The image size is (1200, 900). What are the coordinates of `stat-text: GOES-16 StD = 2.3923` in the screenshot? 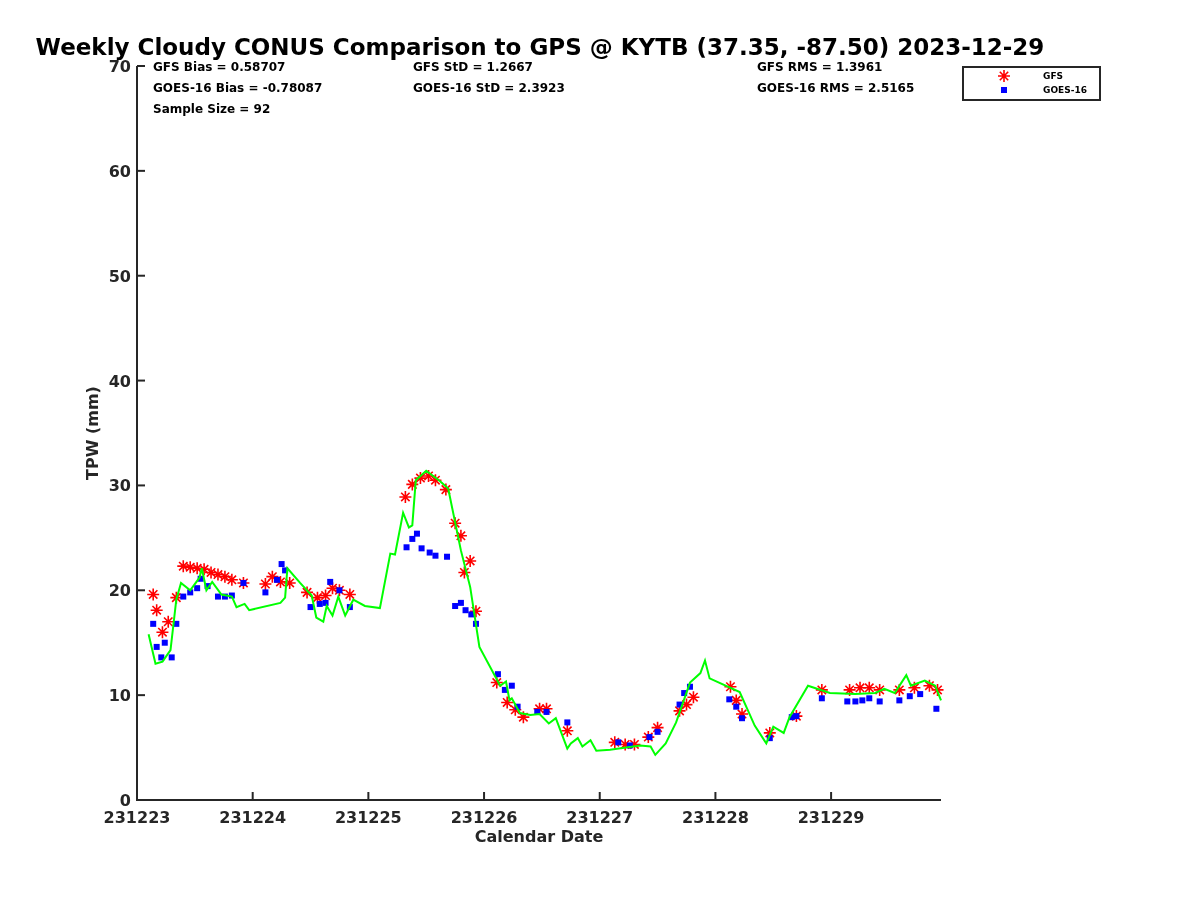 It's located at (489, 88).